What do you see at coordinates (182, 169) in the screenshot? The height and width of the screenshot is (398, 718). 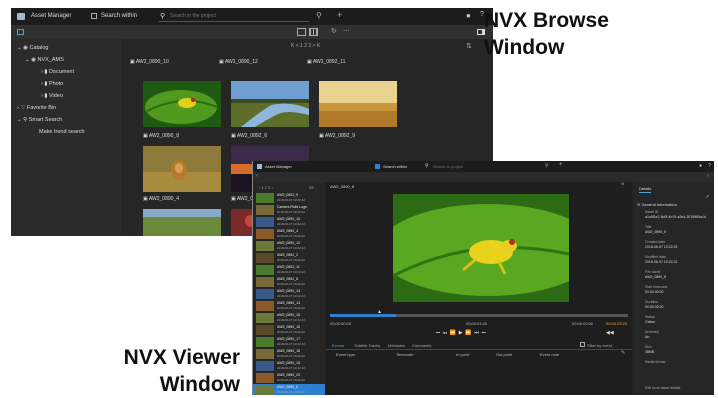 I see `thumbnail-lion` at bounding box center [182, 169].